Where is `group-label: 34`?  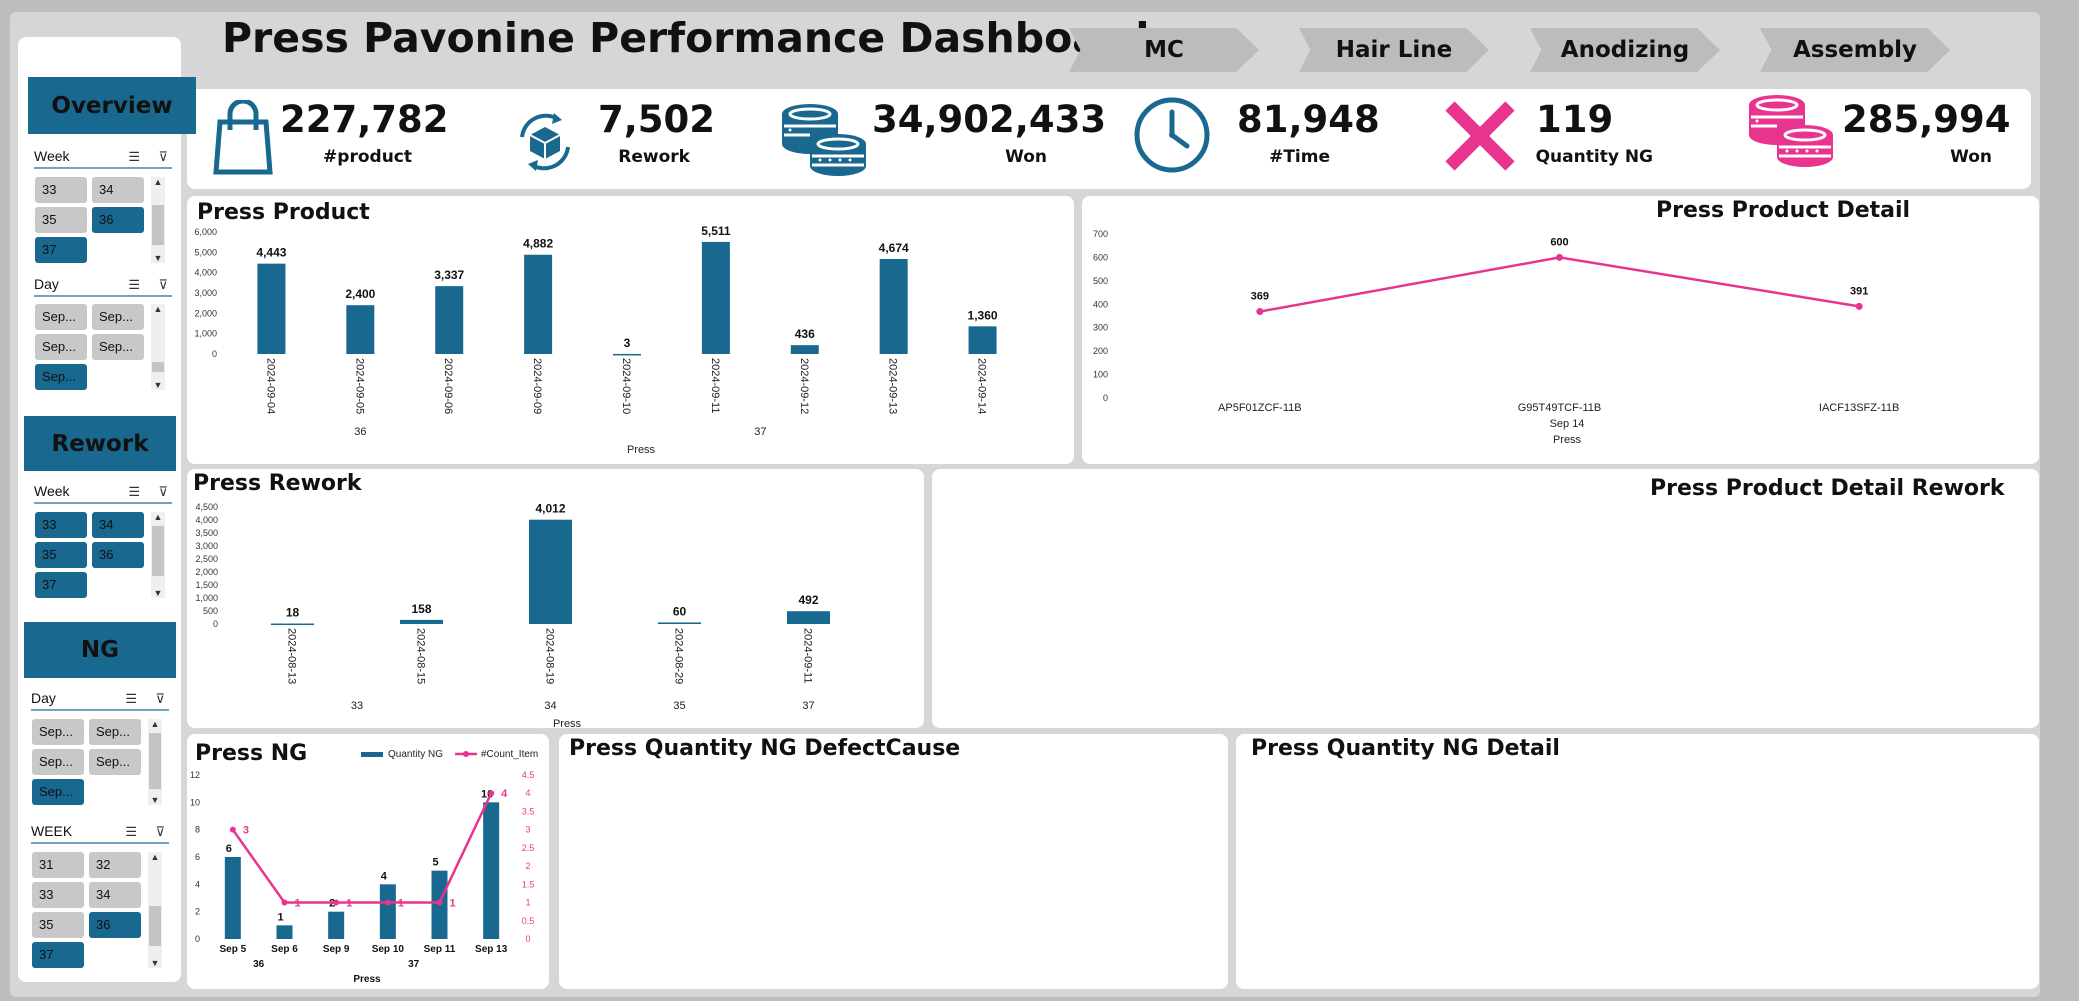 group-label: 34 is located at coordinates (550, 706).